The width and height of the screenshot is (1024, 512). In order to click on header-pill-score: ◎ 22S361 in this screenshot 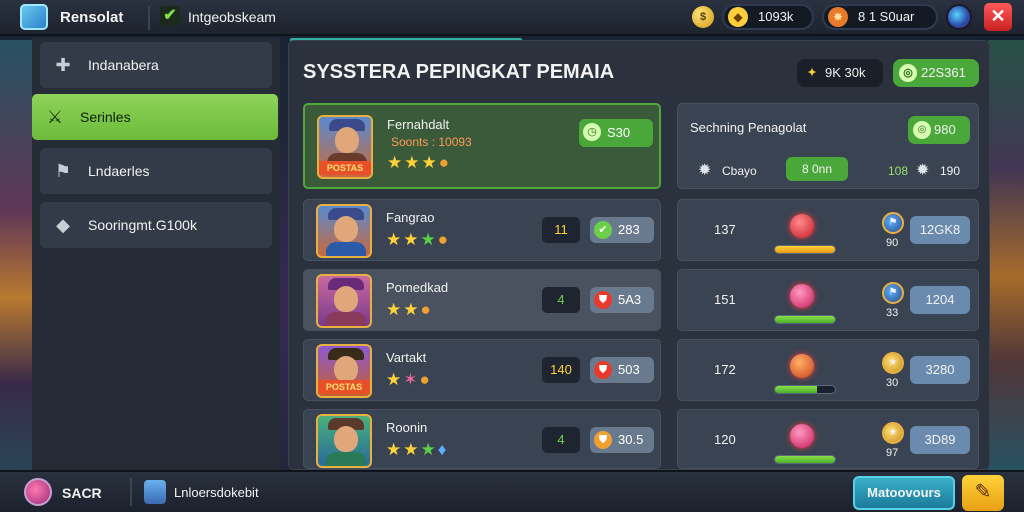, I will do `click(936, 73)`.